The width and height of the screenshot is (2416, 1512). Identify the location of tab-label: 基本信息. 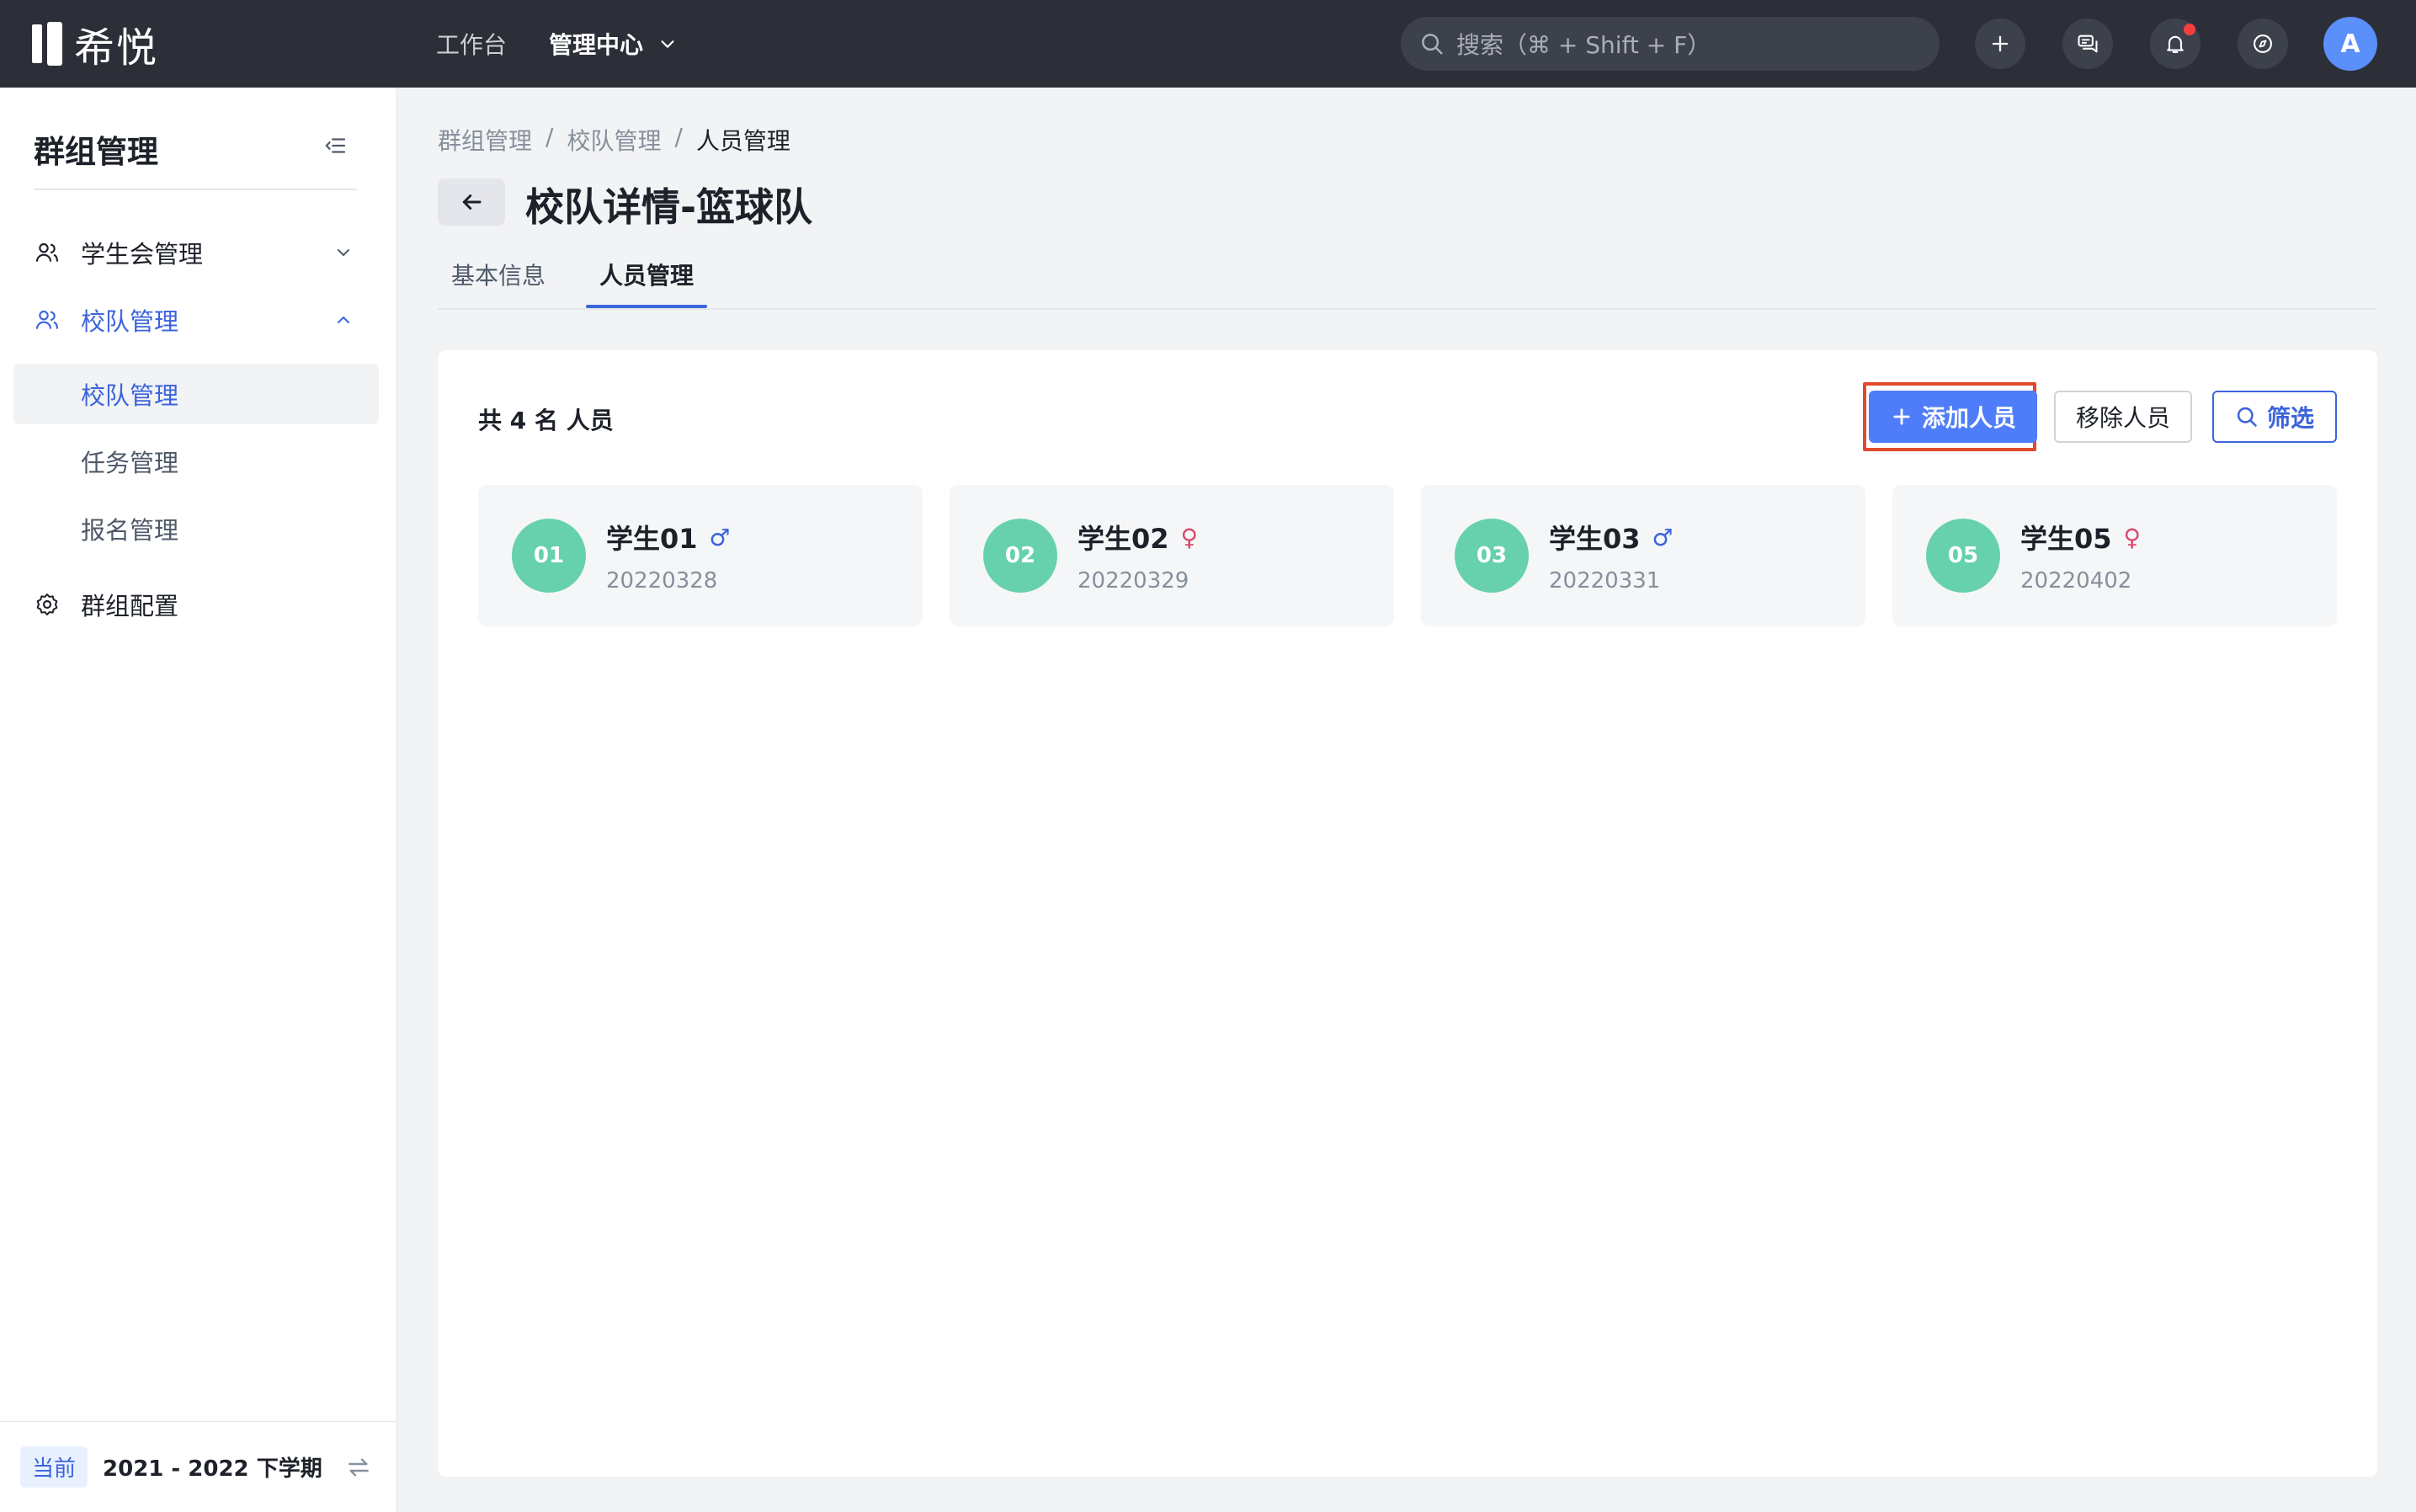
(498, 276).